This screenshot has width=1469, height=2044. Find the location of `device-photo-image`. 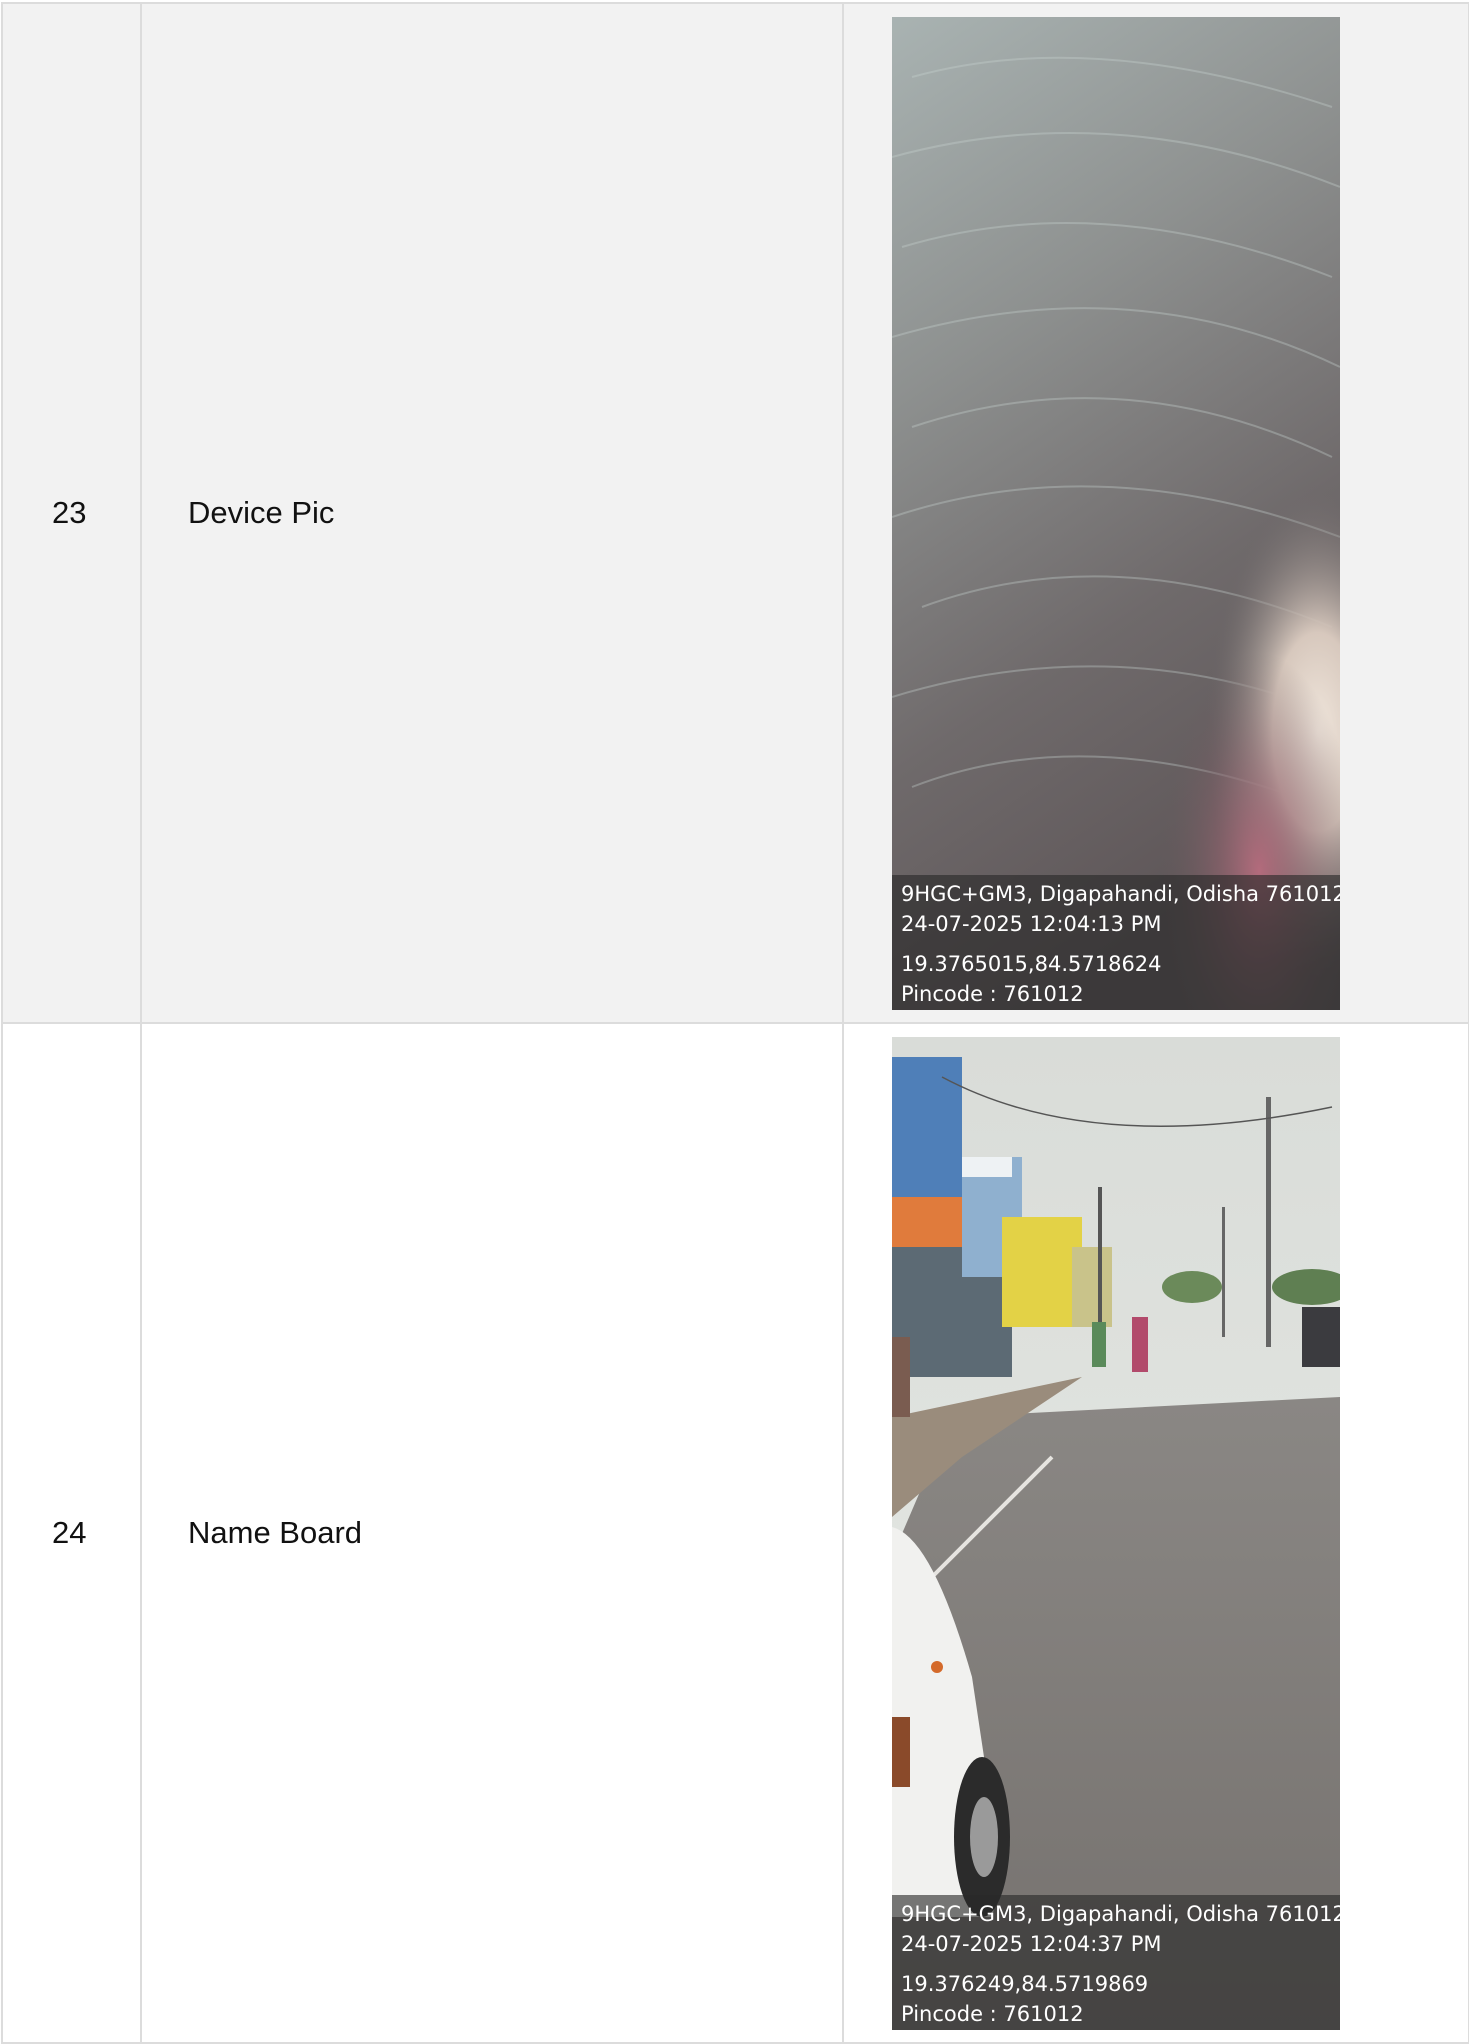

device-photo-image is located at coordinates (1116, 513).